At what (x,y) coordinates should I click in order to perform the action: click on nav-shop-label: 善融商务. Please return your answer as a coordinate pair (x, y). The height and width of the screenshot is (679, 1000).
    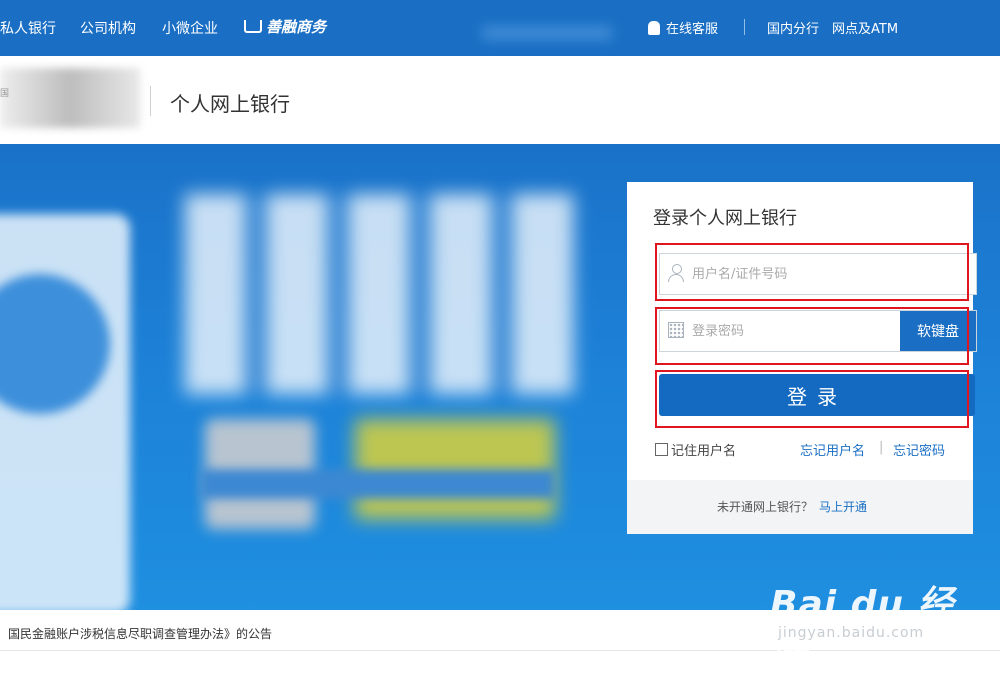
    Looking at the image, I should click on (296, 27).